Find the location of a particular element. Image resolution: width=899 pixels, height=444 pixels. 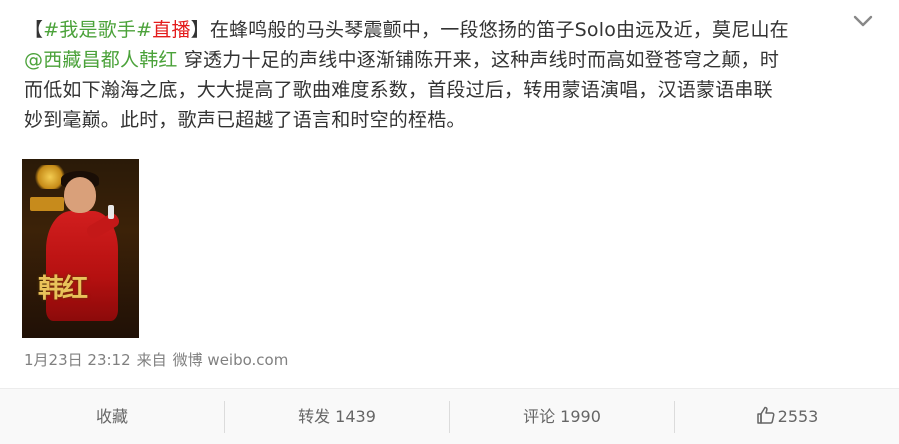

image-caption: 韩红 is located at coordinates (63, 289).